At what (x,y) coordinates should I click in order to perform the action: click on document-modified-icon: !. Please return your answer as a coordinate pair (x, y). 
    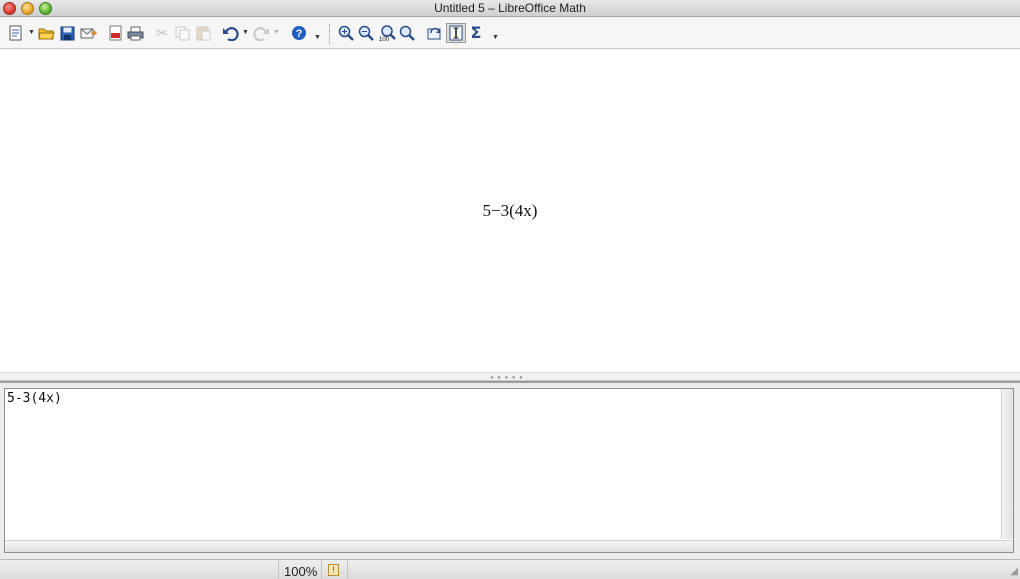
    Looking at the image, I should click on (333, 570).